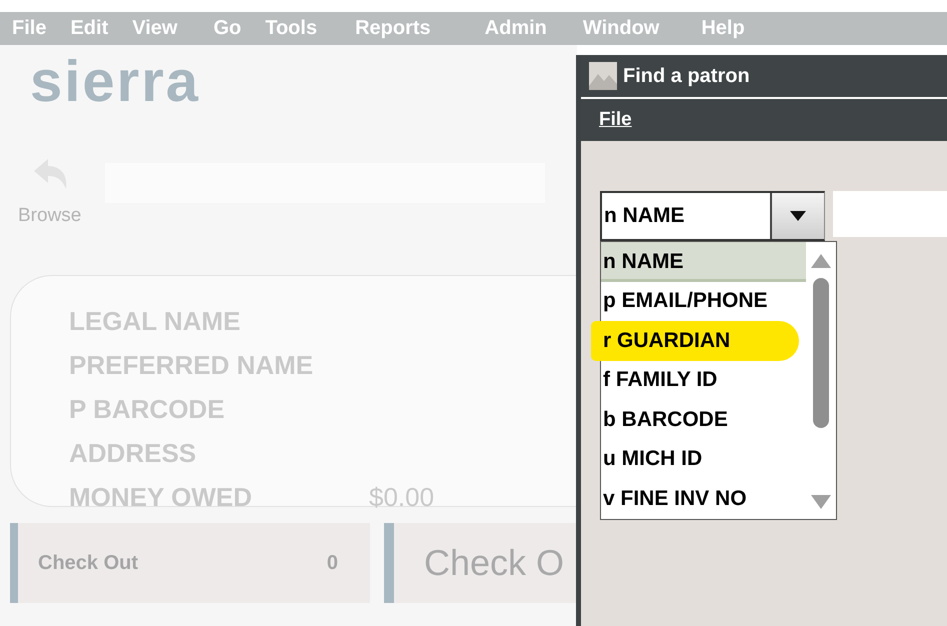 Image resolution: width=947 pixels, height=626 pixels. Describe the element at coordinates (298, 28) in the screenshot. I see `menu-item: Tools` at that location.